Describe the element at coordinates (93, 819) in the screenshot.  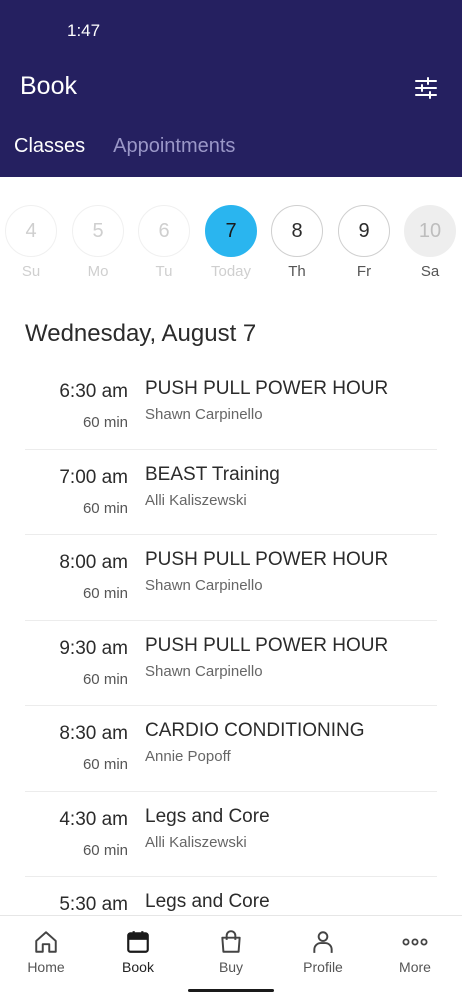
I see `class-time: 4:30 am` at that location.